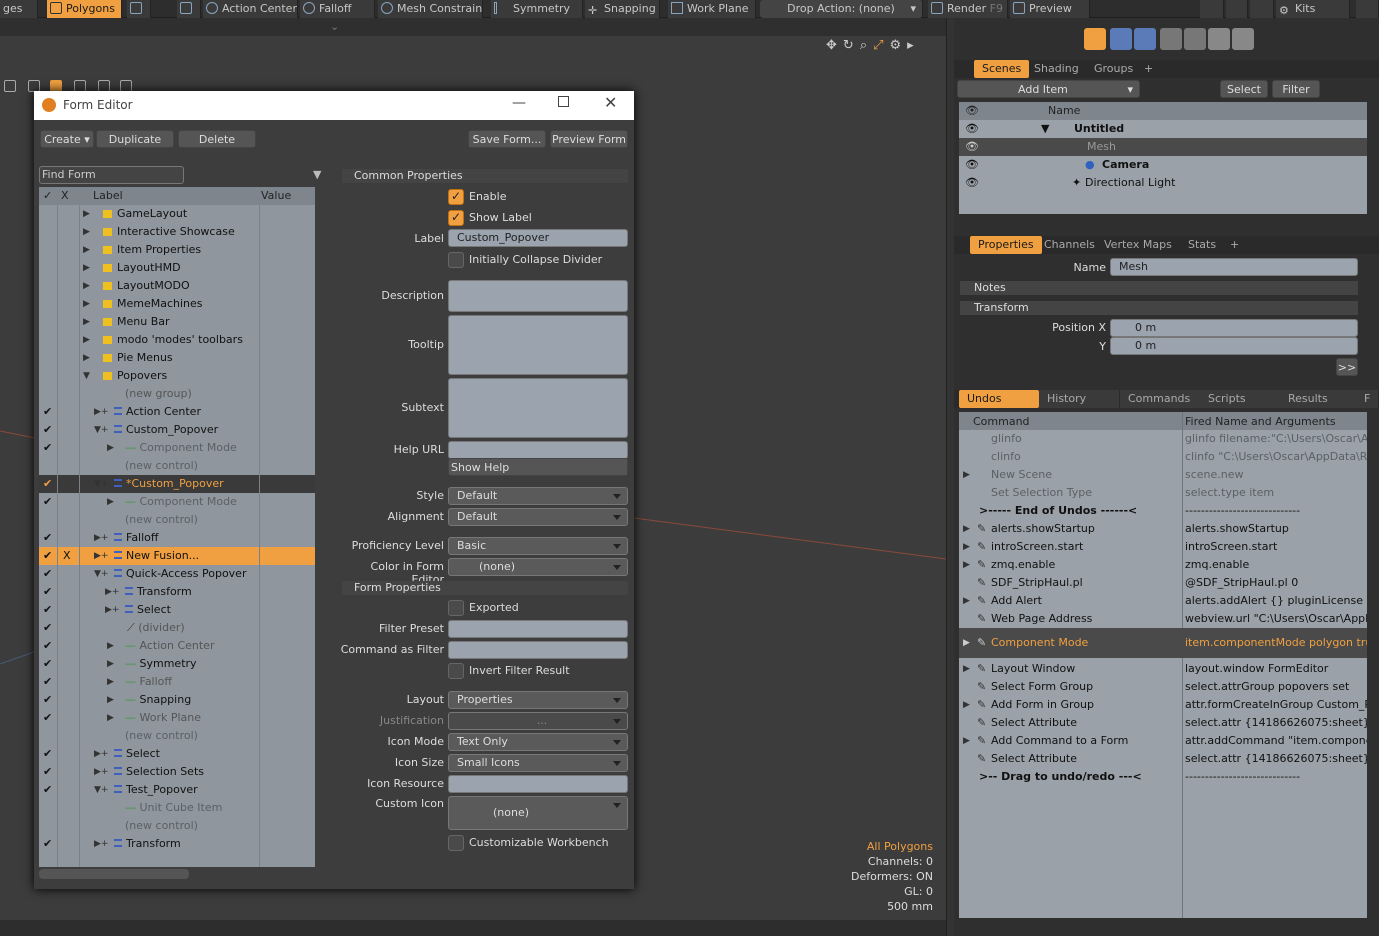 Image resolution: width=1379 pixels, height=936 pixels. I want to click on visibility-eye-icon: 👁, so click(972, 147).